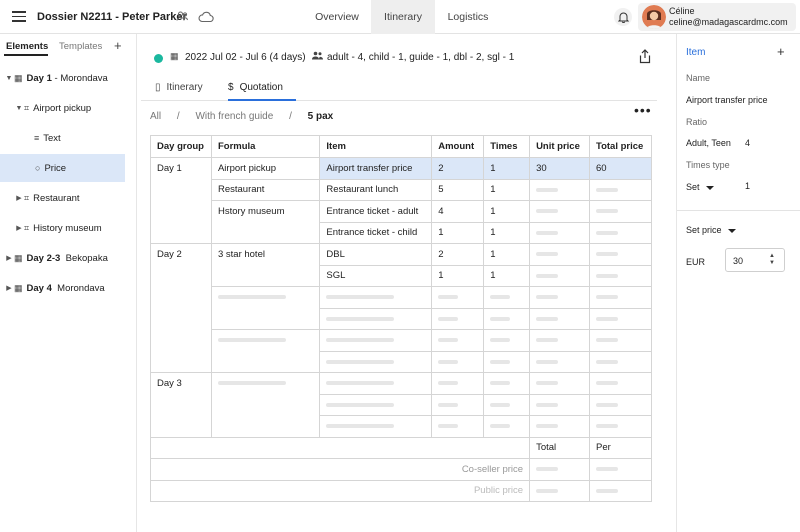  I want to click on total-label: Total, so click(559, 447).